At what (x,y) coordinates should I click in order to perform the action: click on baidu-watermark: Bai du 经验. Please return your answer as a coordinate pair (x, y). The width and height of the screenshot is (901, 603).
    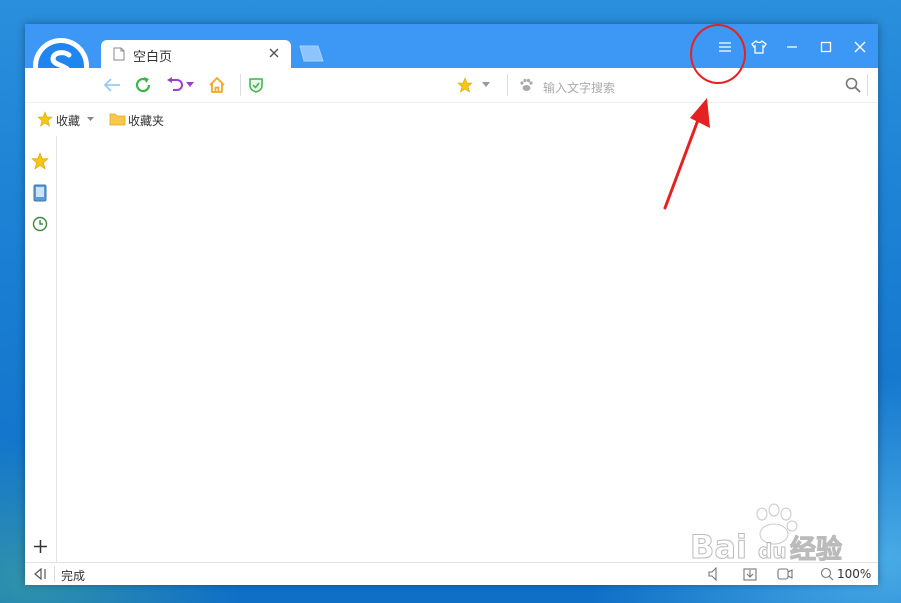
    Looking at the image, I should click on (775, 535).